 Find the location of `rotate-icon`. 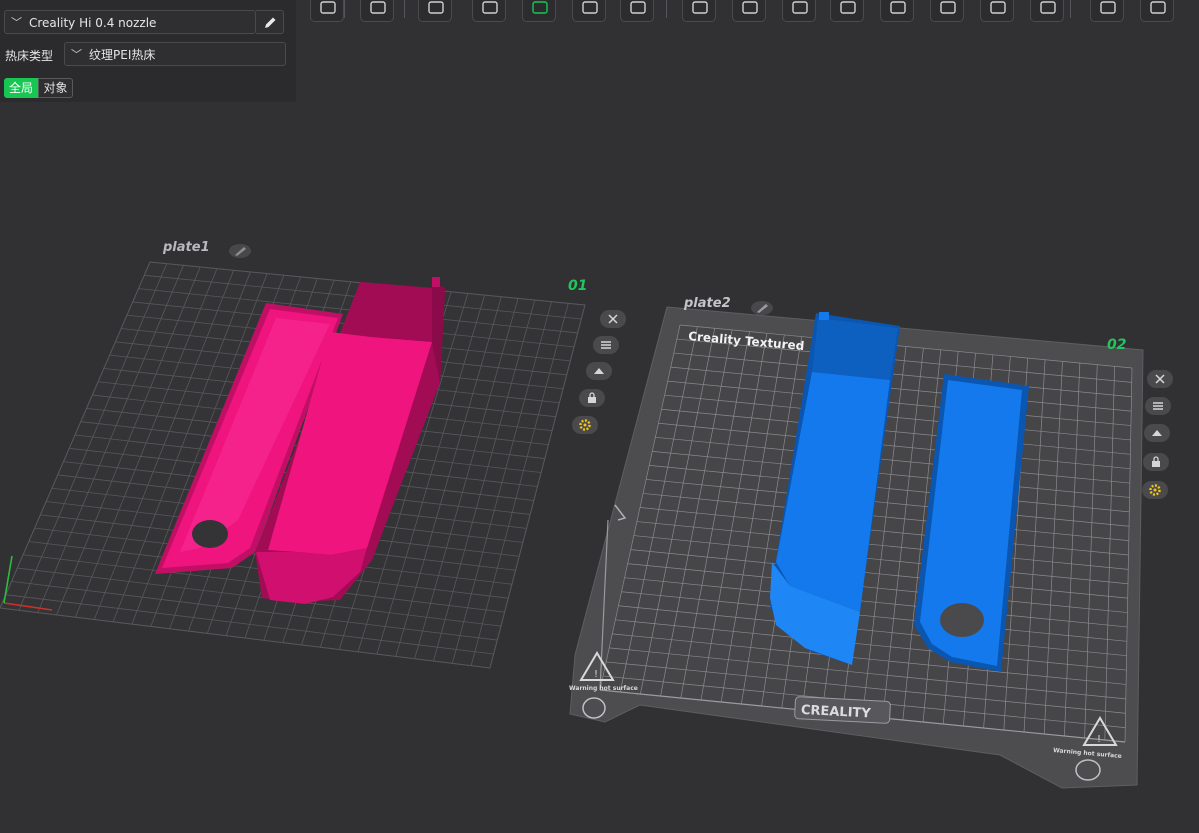

rotate-icon is located at coordinates (490, 7).